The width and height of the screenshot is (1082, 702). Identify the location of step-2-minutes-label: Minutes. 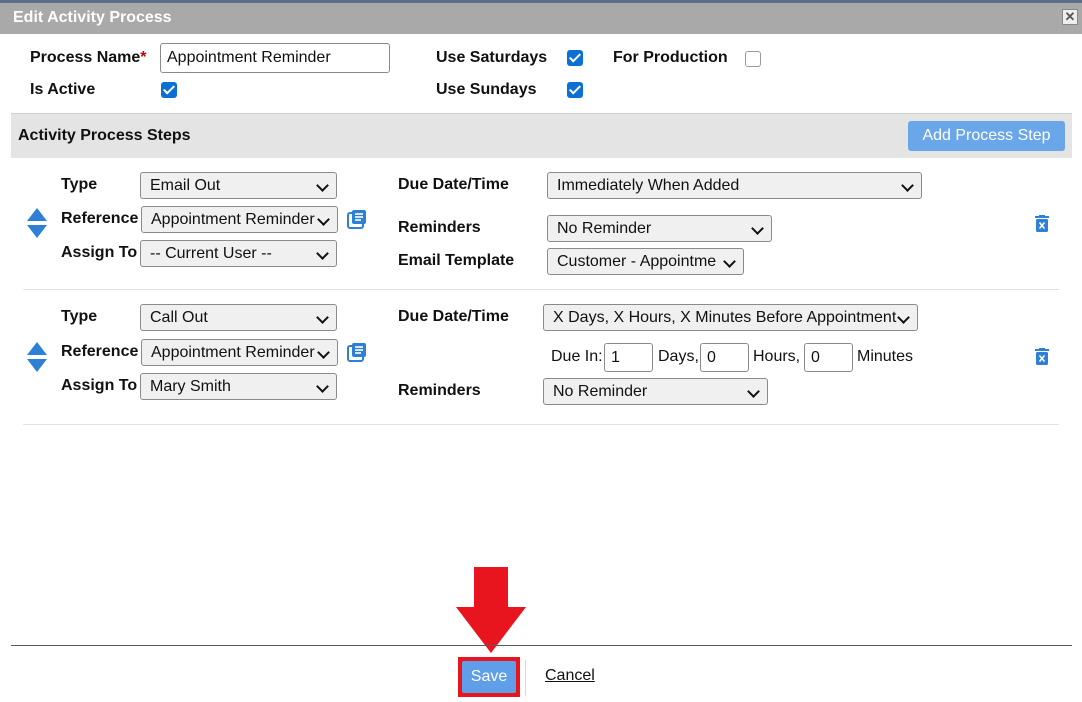
(885, 356).